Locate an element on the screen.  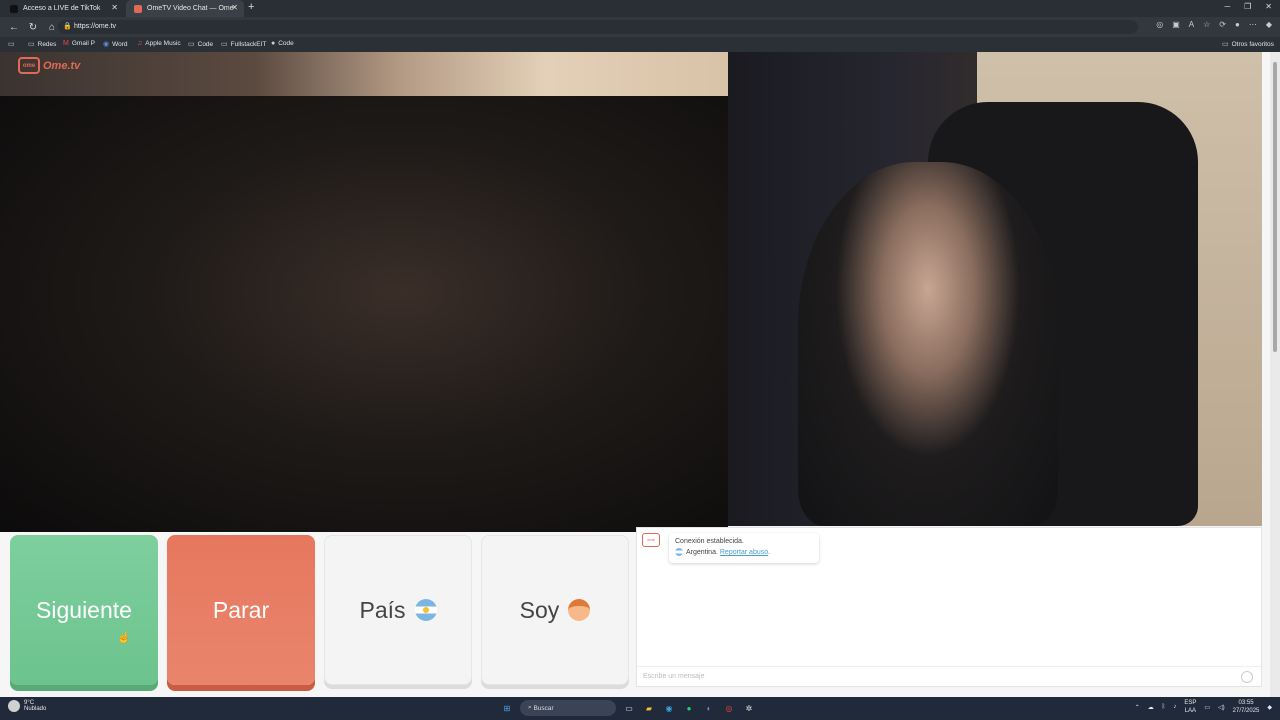
url-field: 🔒 https://ome.tv is located at coordinates (598, 27).